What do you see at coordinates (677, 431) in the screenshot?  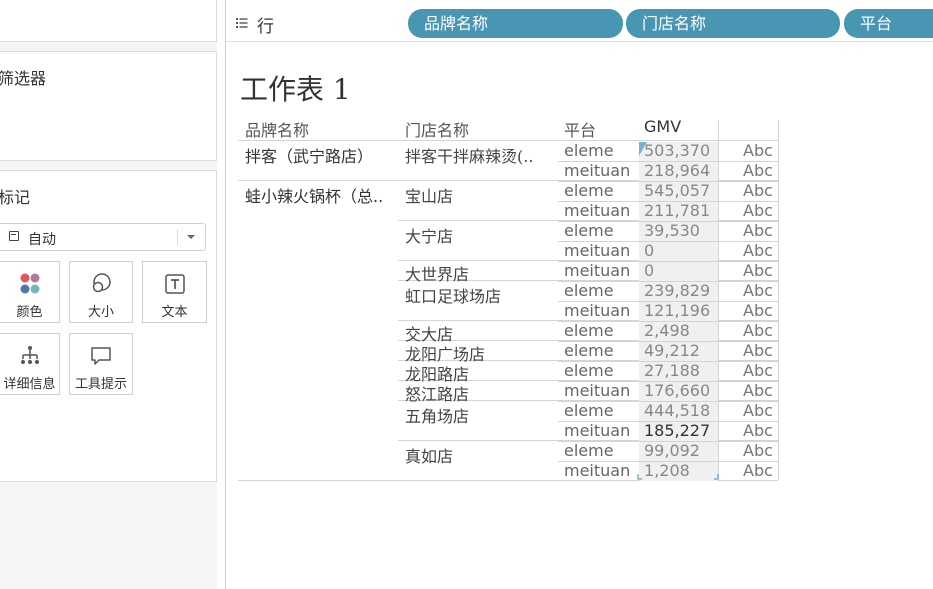 I see `gmv-cell: 185,227` at bounding box center [677, 431].